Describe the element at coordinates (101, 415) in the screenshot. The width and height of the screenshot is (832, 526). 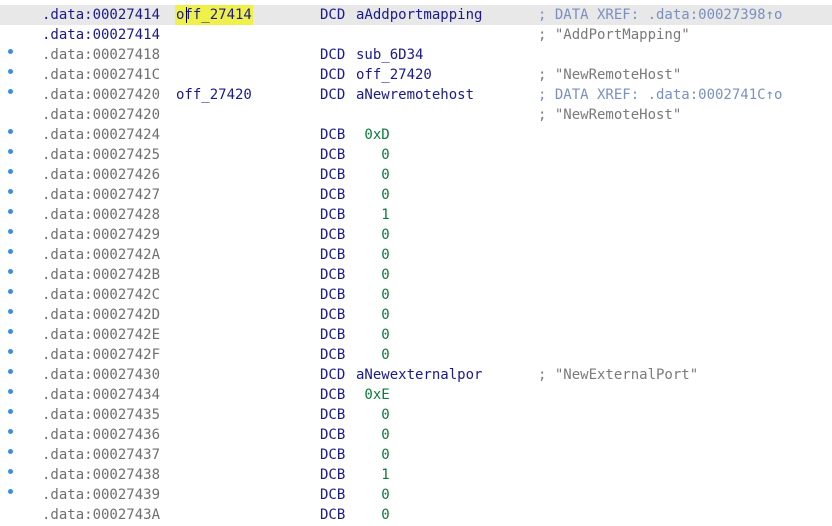
I see `line-address: .data:00027435` at that location.